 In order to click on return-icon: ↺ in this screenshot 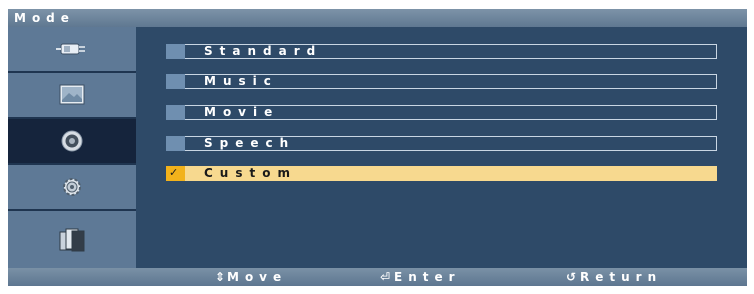, I will do `click(571, 277)`.